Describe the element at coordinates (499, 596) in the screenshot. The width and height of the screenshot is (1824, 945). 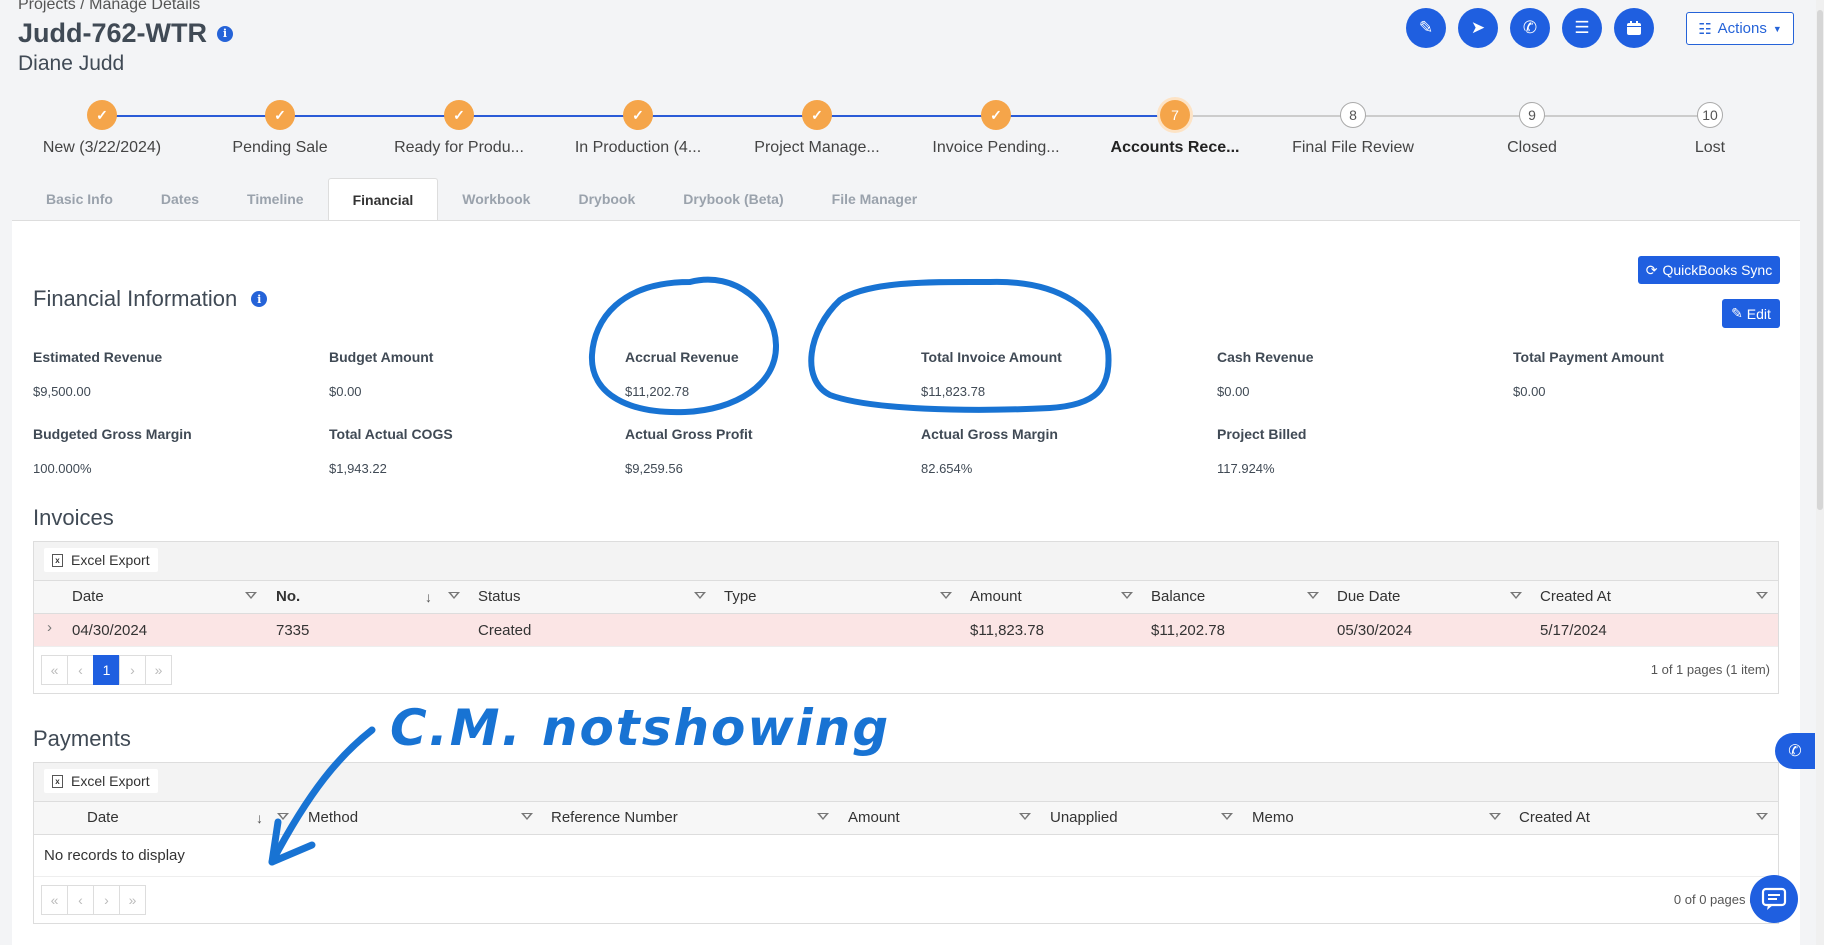
I see `column-header-status: Status` at that location.